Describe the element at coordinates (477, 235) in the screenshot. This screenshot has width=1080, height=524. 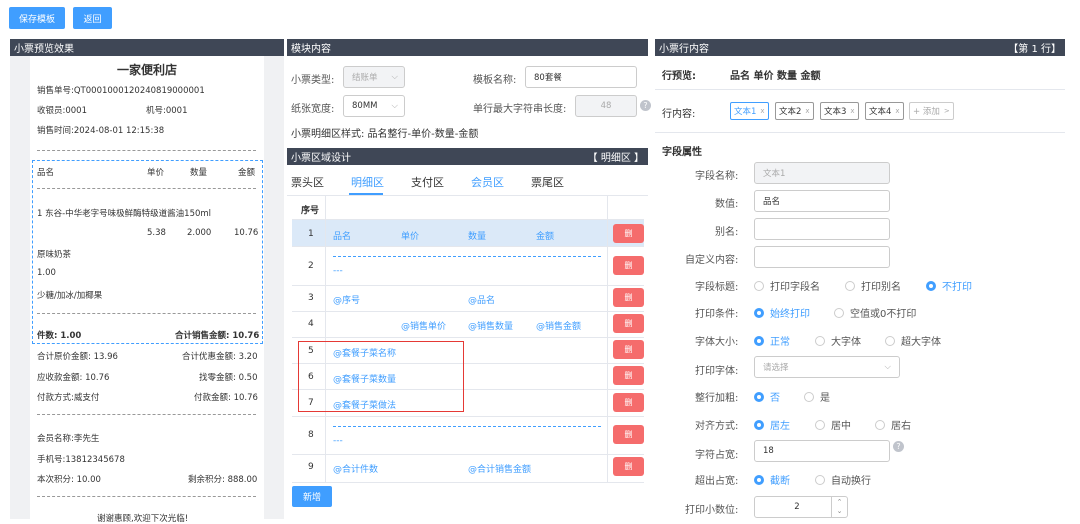
I see `row-cell: 数量` at that location.